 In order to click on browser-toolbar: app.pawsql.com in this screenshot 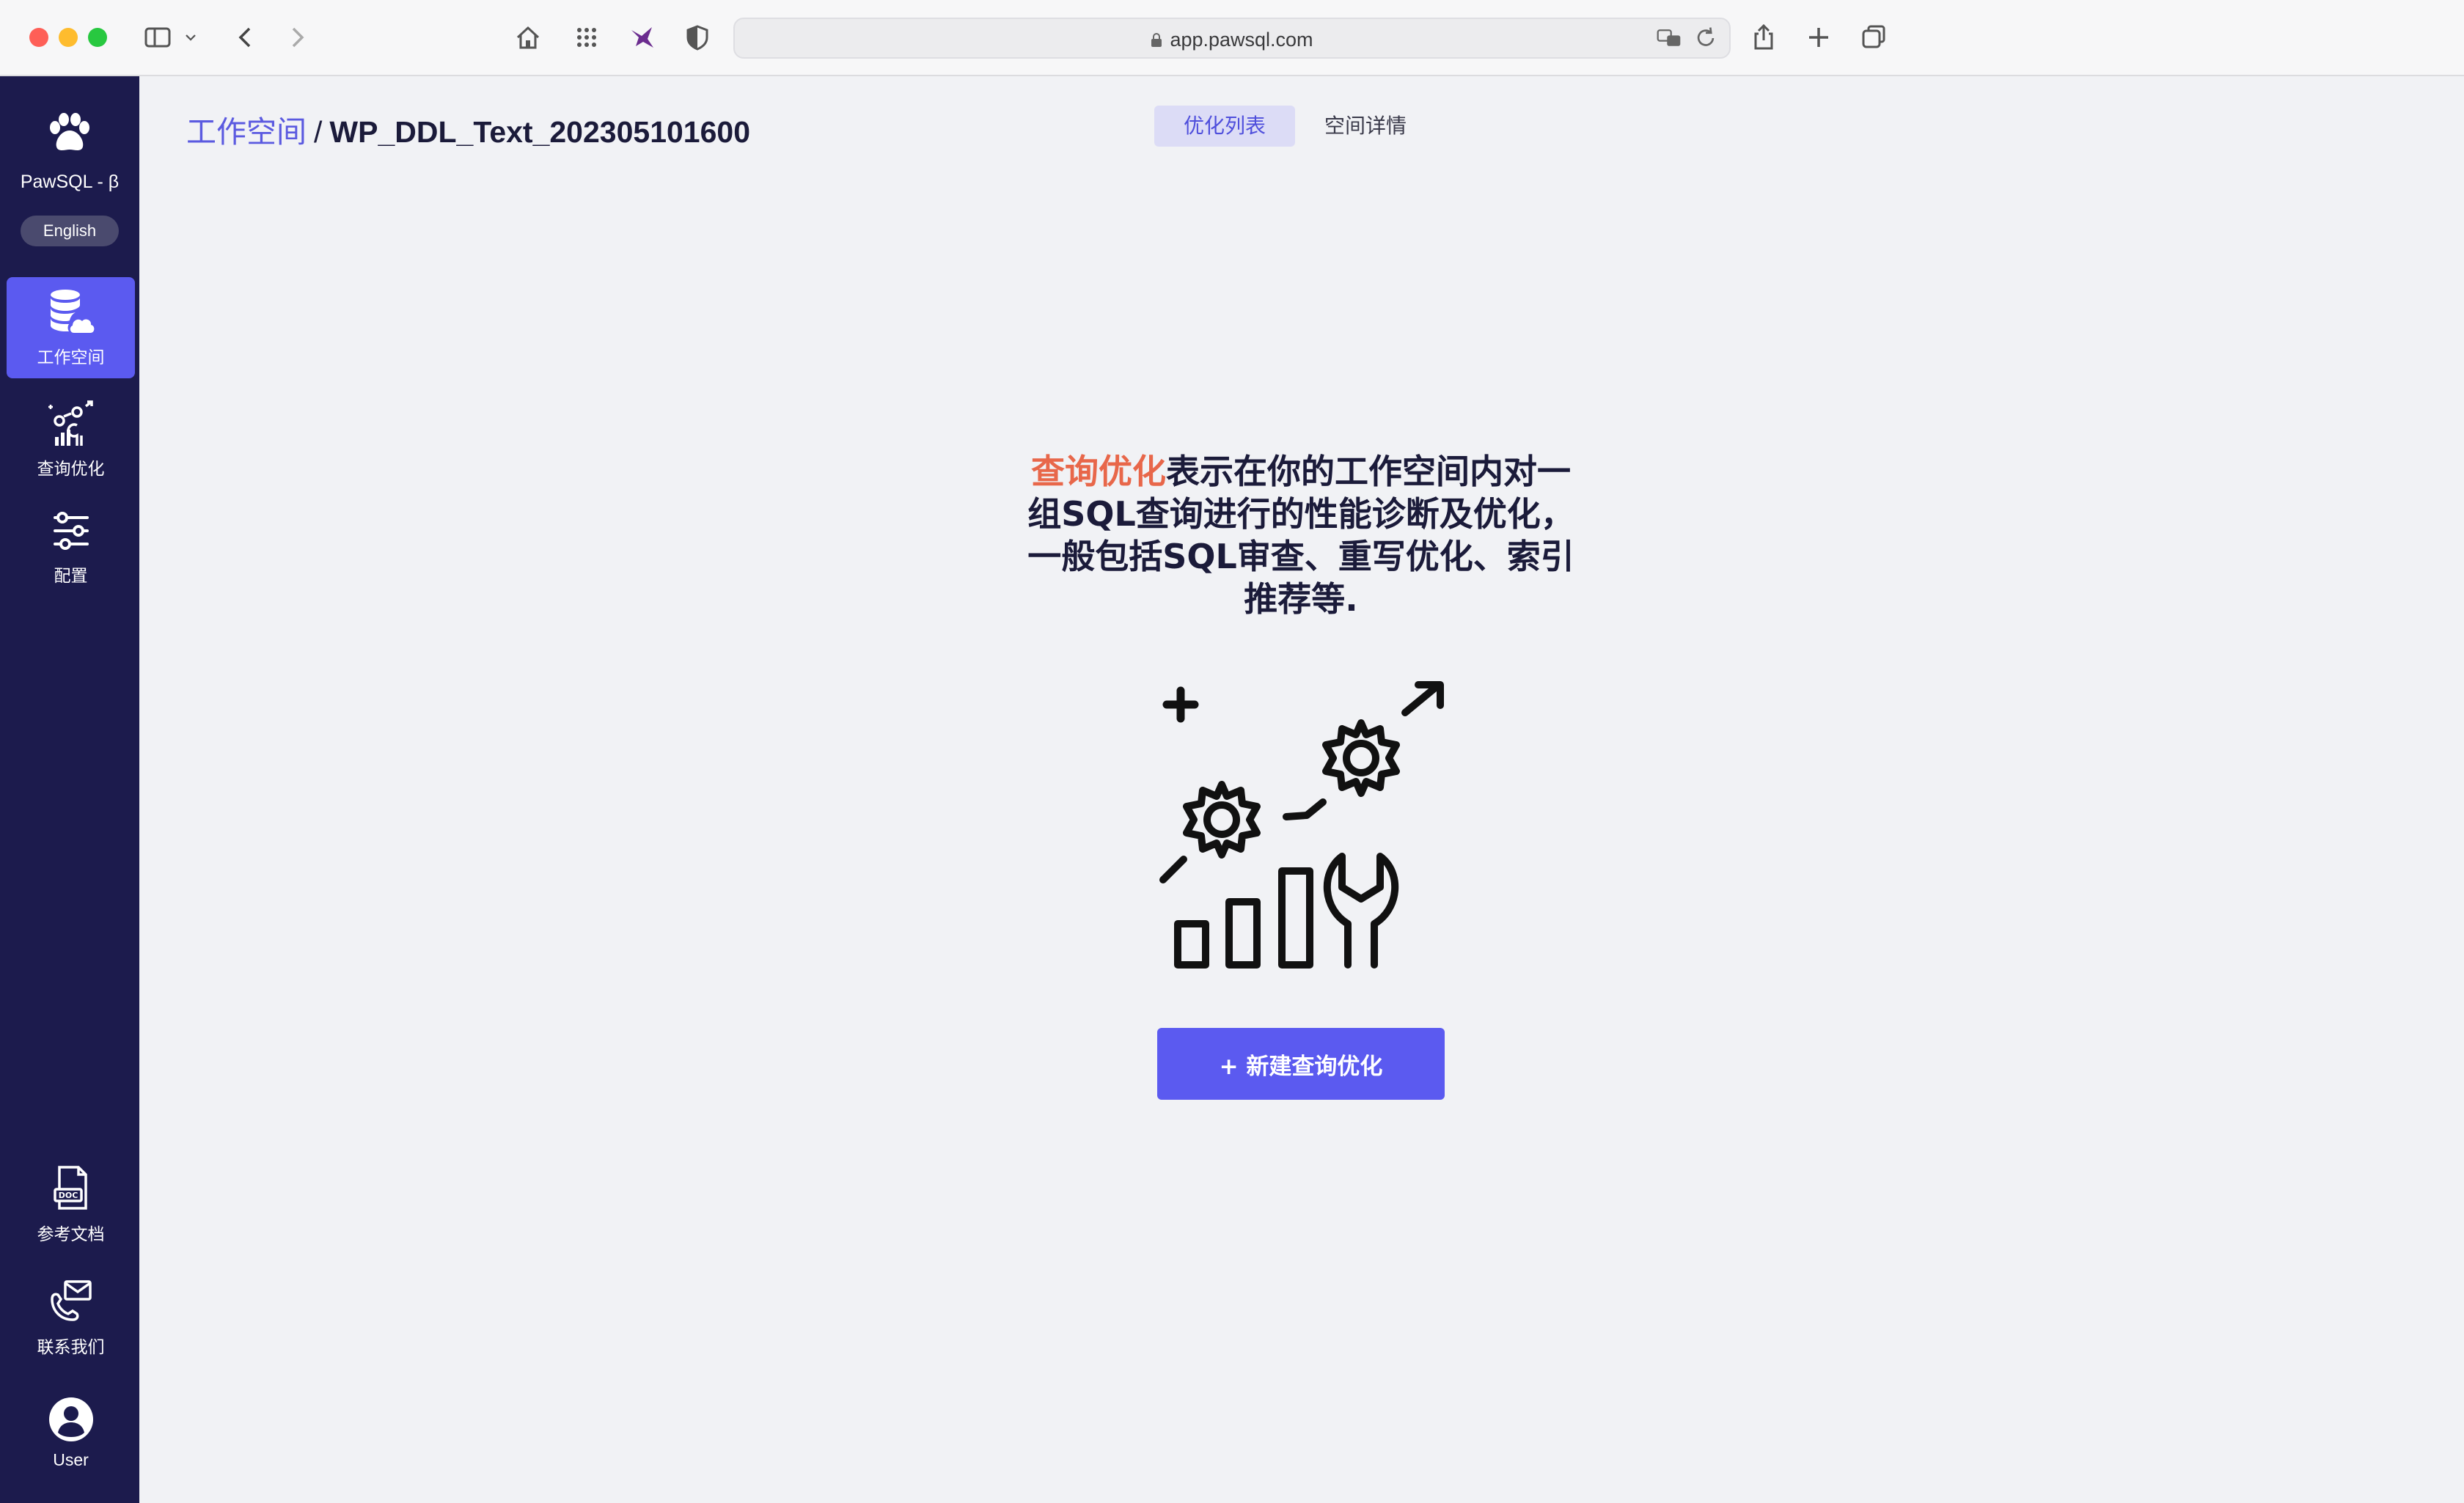, I will do `click(1232, 38)`.